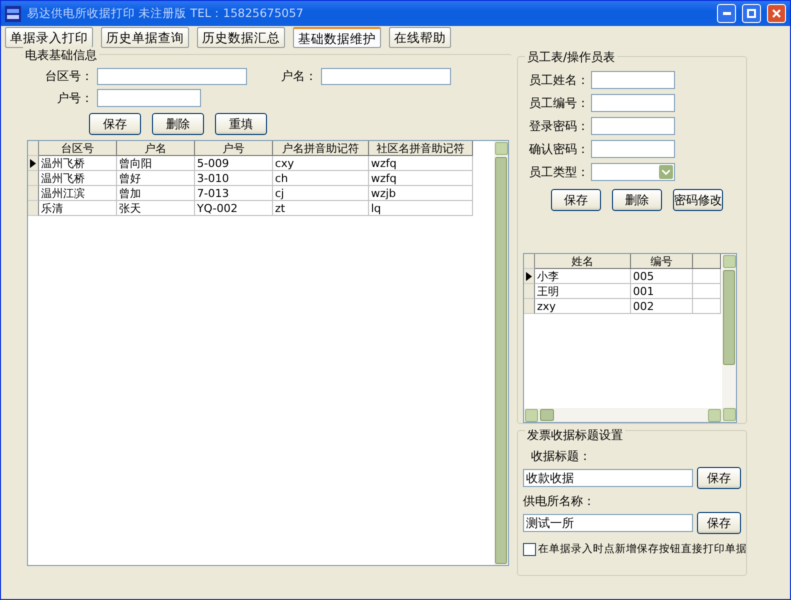 This screenshot has height=600, width=791. I want to click on table-cell: ch, so click(321, 178).